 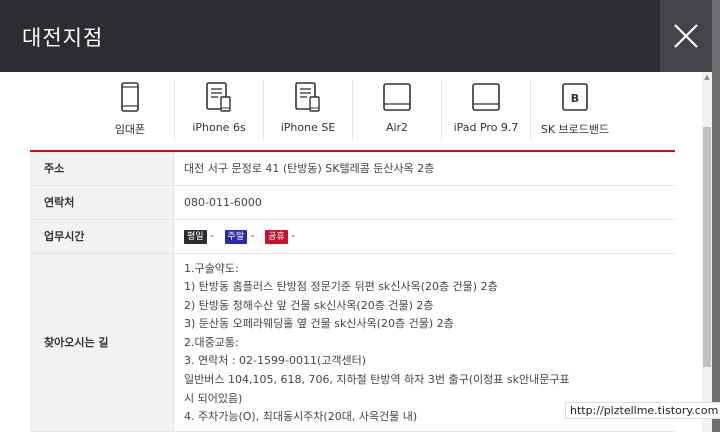 I want to click on device-tab-iphone-se: iPhone SE, so click(x=307, y=110).